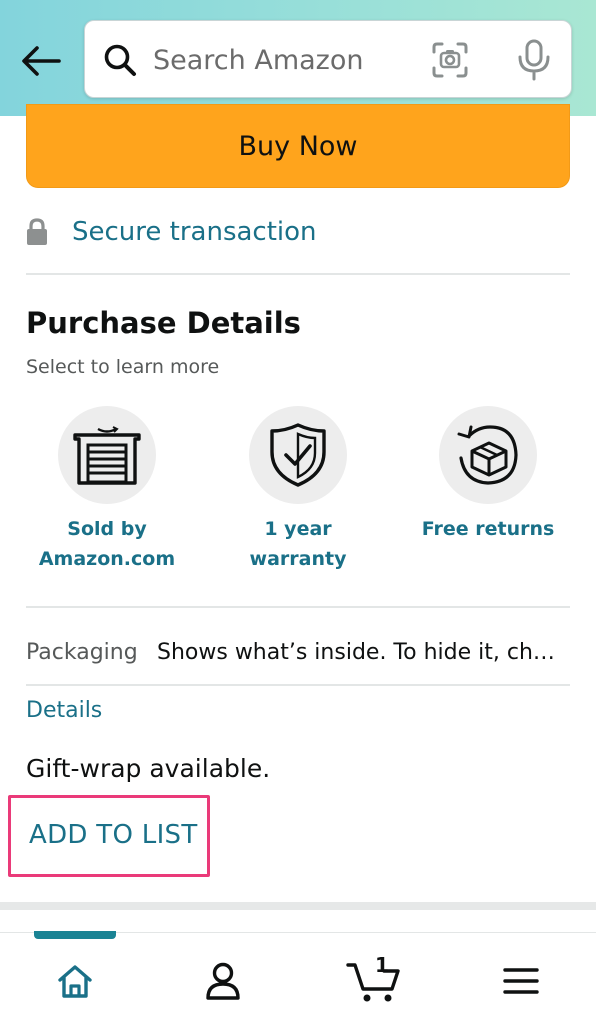  I want to click on secure-transaction: Secure transaction, so click(171, 232).